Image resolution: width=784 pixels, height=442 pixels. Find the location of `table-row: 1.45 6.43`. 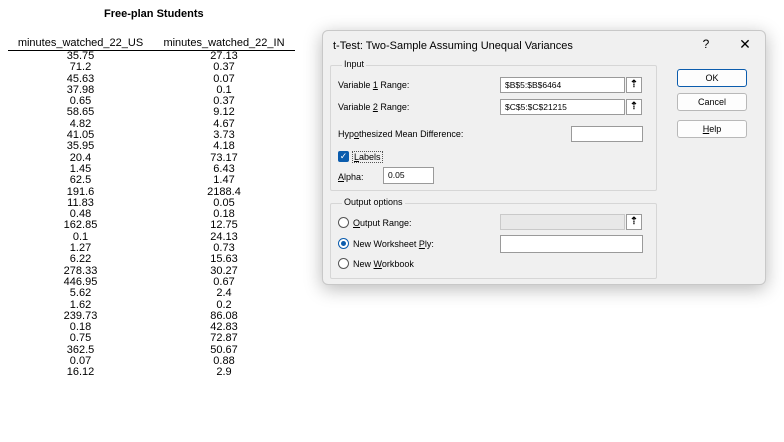

table-row: 1.45 6.43 is located at coordinates (151, 169).